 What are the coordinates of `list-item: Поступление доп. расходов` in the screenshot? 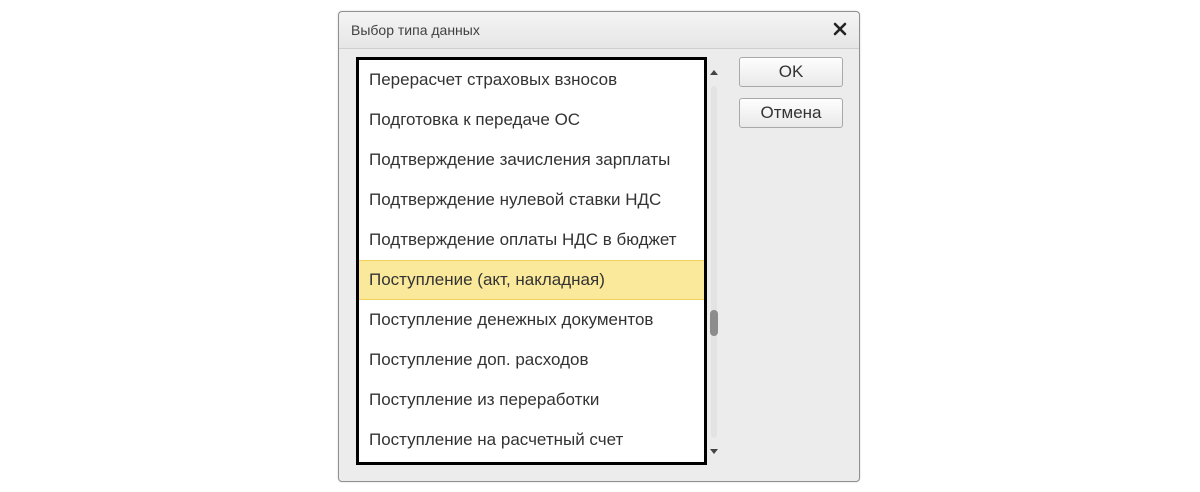 It's located at (531, 360).